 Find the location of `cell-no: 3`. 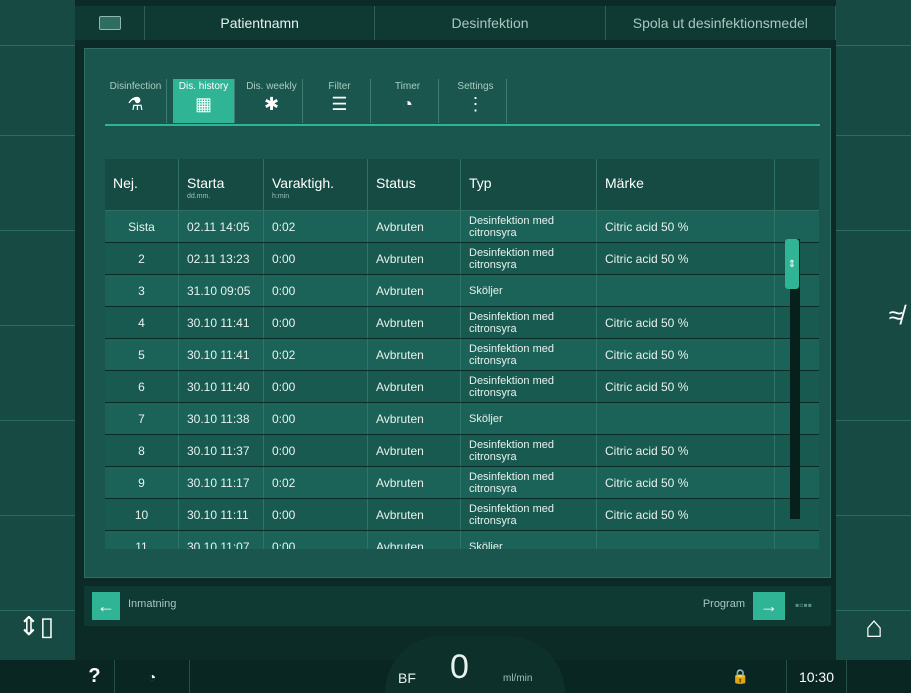

cell-no: 3 is located at coordinates (142, 290).